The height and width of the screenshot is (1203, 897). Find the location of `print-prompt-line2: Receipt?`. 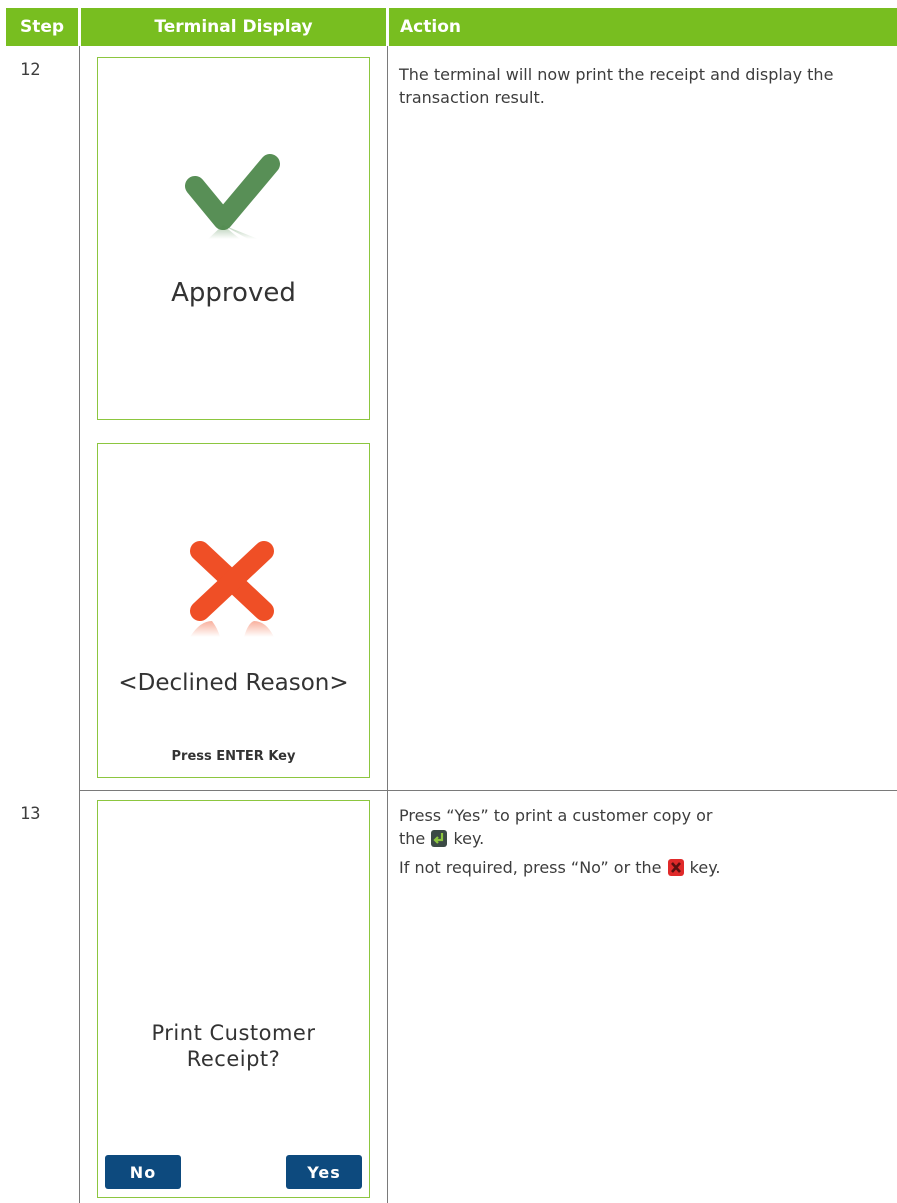

print-prompt-line2: Receipt? is located at coordinates (233, 1059).